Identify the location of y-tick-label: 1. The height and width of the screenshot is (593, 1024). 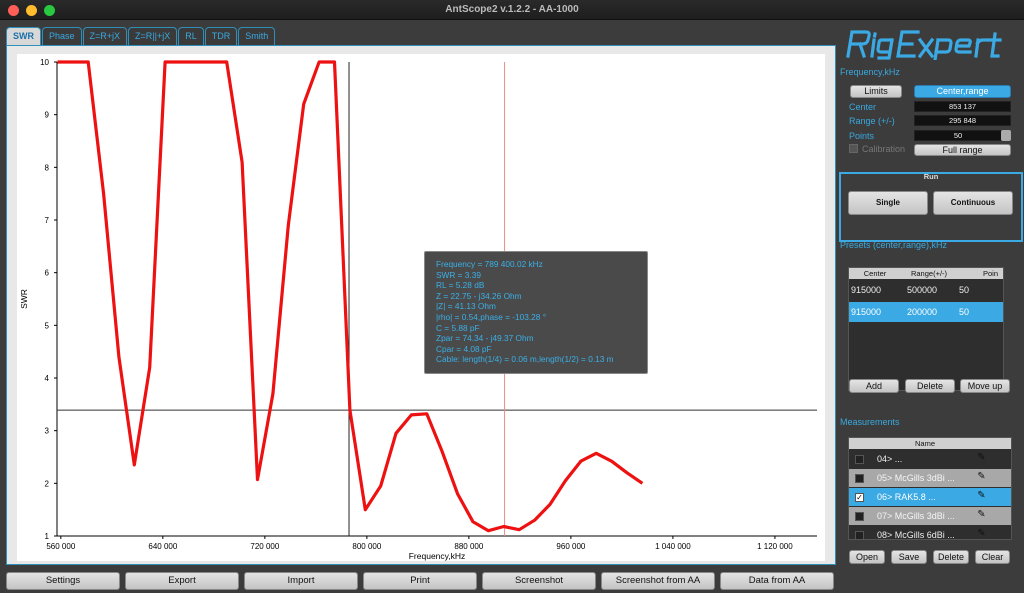
(47, 536).